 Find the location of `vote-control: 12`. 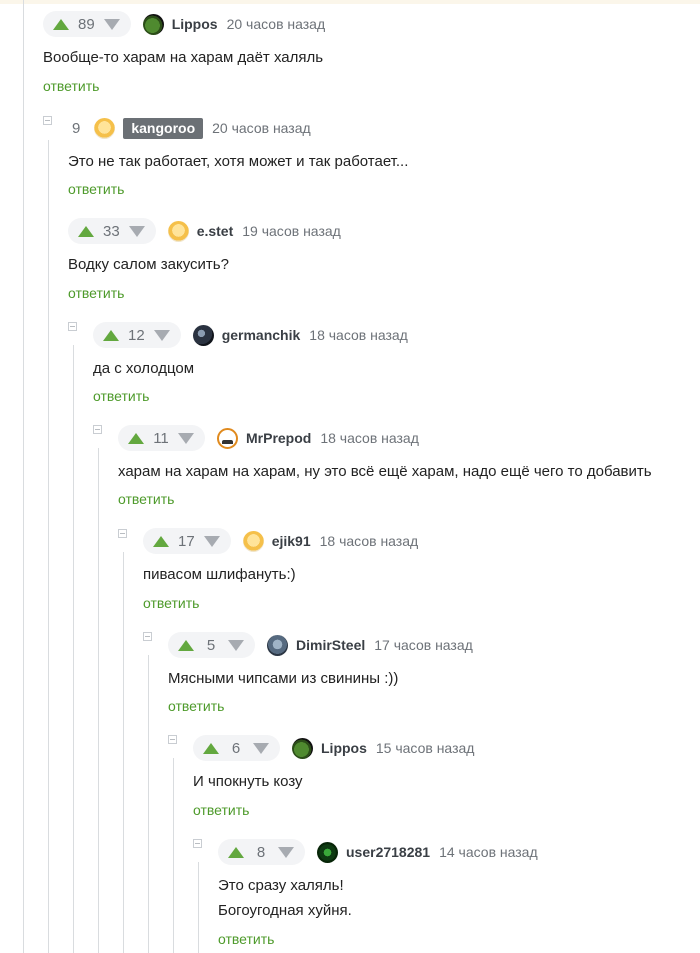

vote-control: 12 is located at coordinates (137, 335).